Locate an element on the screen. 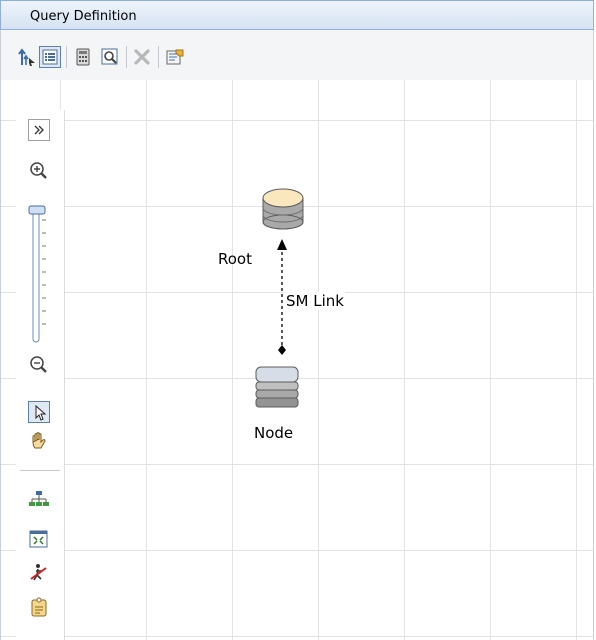  select-pointer-icon is located at coordinates (39, 412).